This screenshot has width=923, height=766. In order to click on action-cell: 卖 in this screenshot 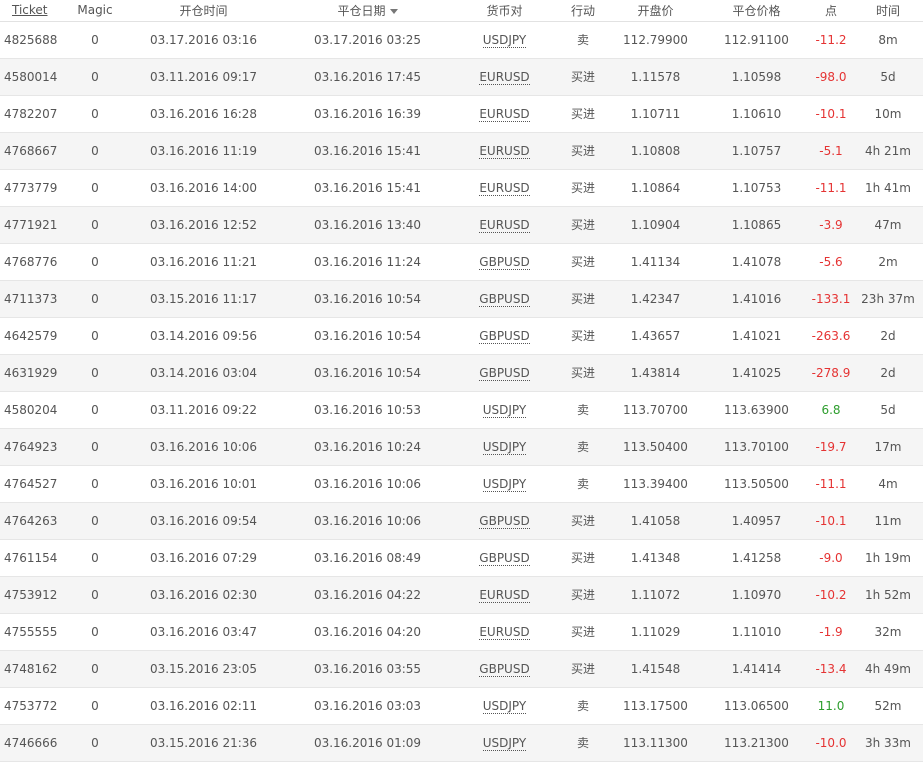, I will do `click(583, 410)`.